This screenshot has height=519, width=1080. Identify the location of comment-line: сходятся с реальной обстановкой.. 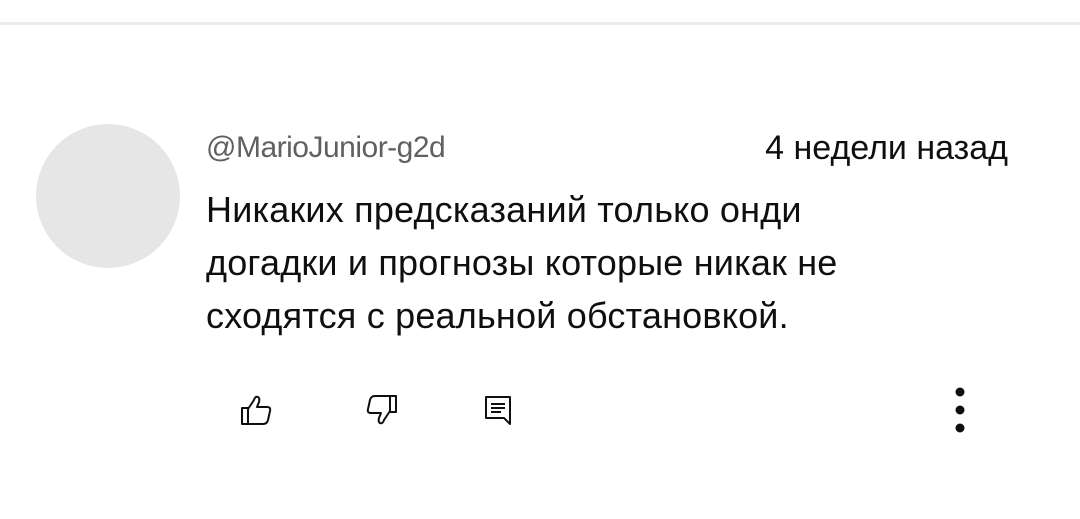
(497, 315).